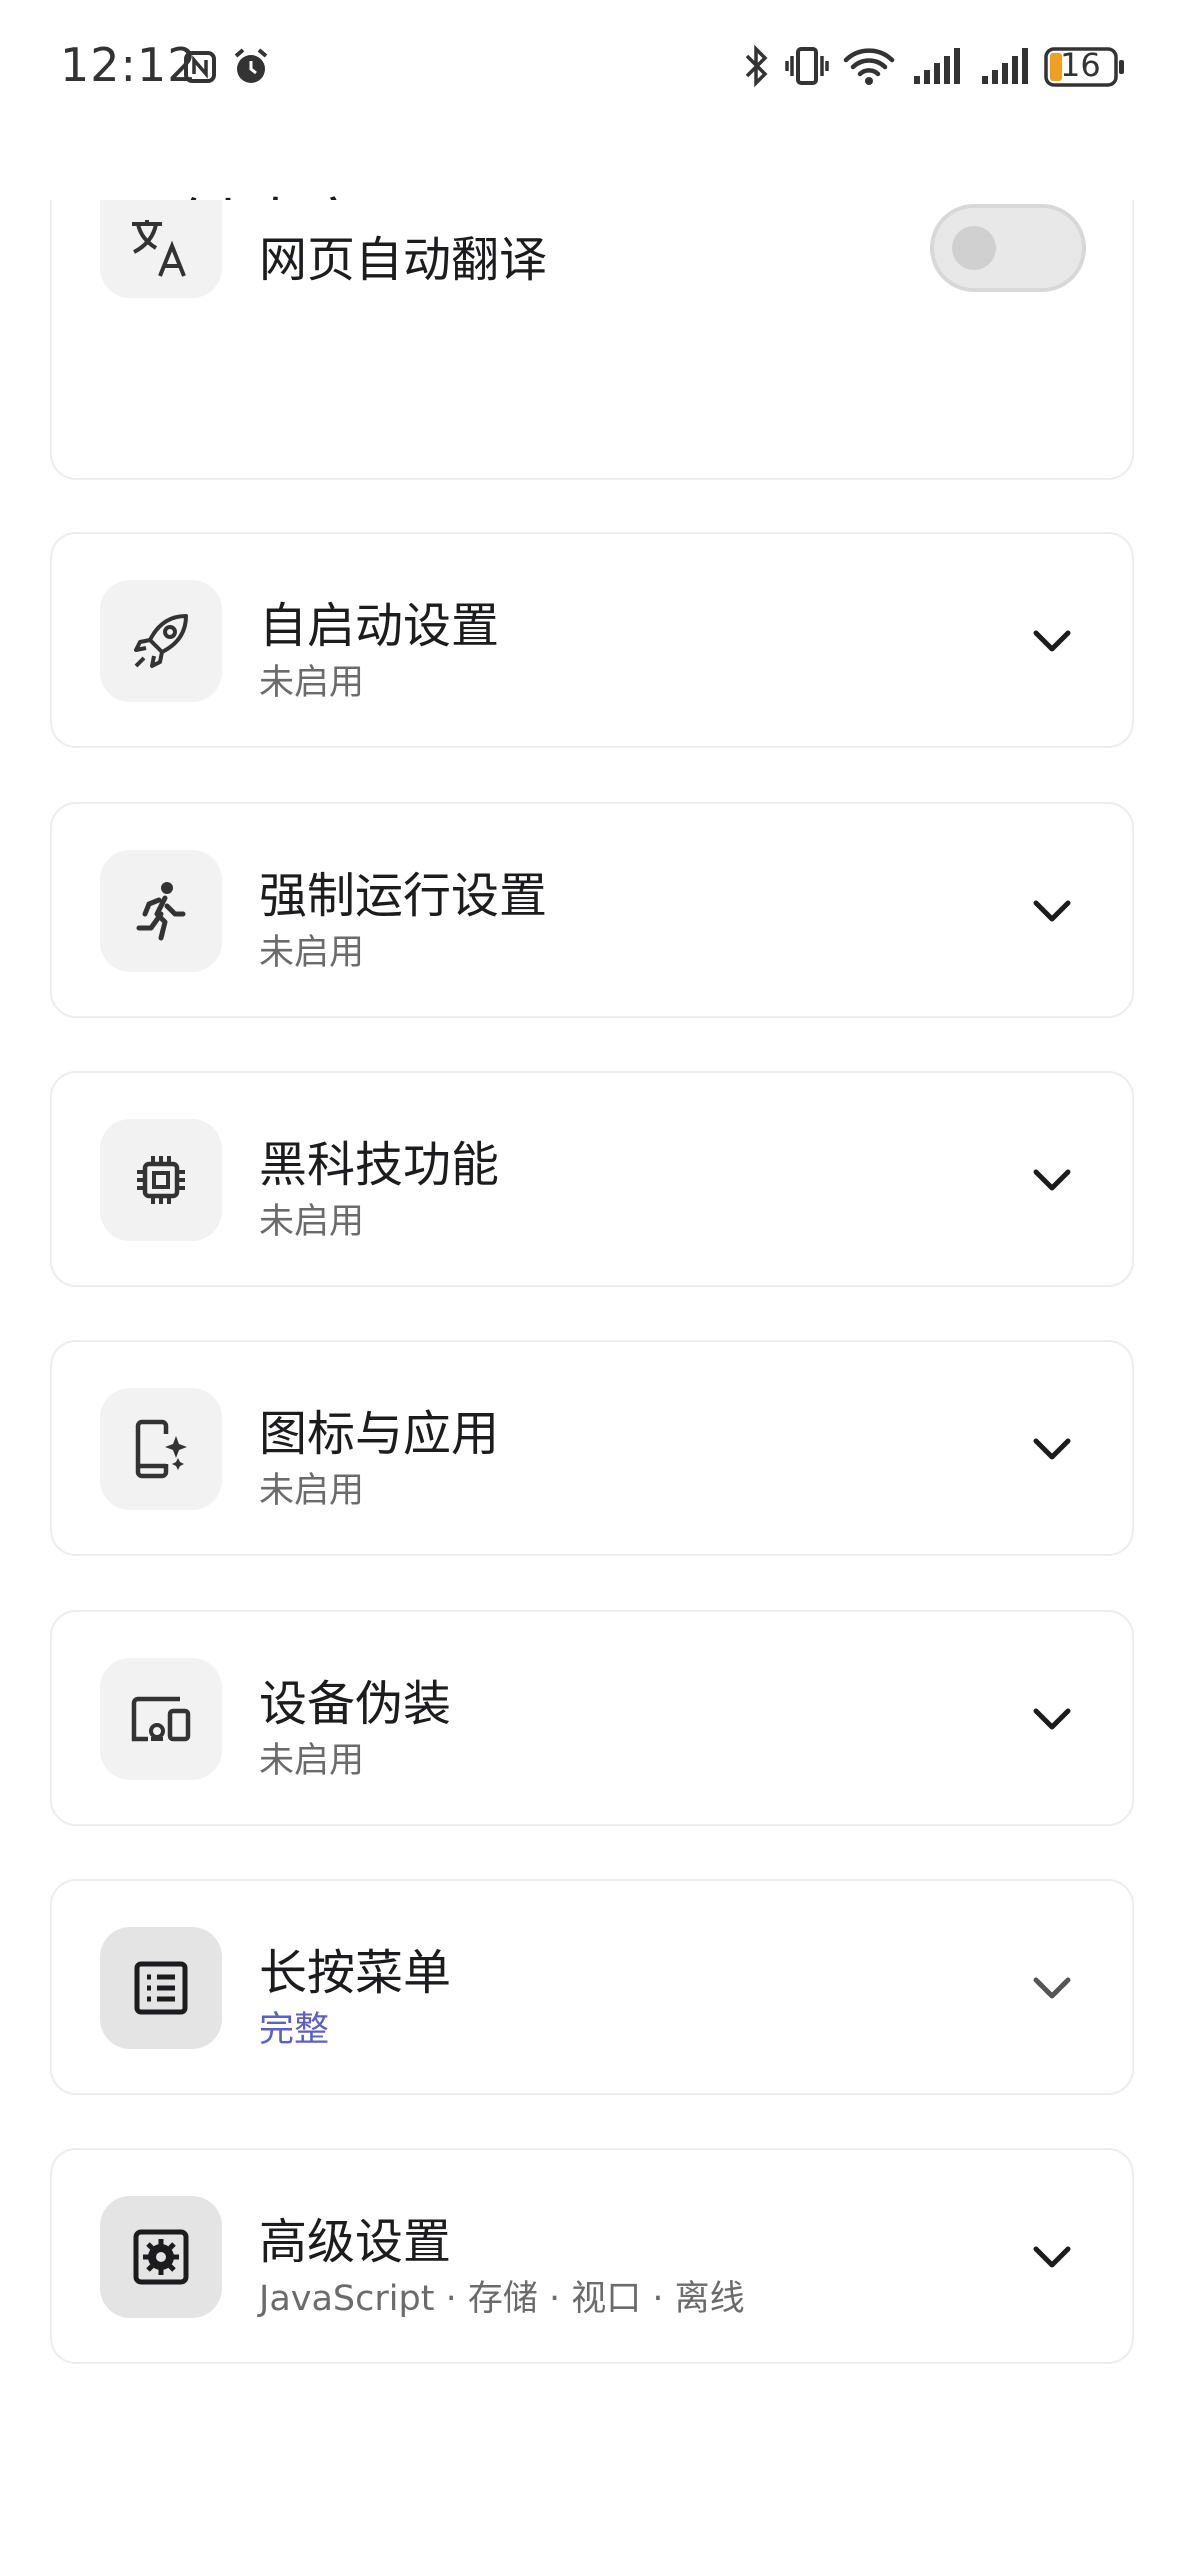 This screenshot has height=2560, width=1186. I want to click on card-title: 图标与应用, so click(379, 1434).